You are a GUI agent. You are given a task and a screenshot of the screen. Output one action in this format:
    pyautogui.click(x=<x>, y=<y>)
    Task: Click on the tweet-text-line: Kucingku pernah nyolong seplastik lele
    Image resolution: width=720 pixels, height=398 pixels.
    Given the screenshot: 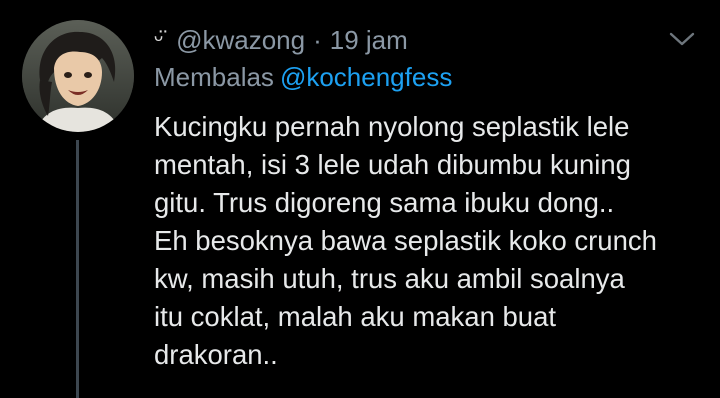 What is the action you would take?
    pyautogui.click(x=392, y=126)
    